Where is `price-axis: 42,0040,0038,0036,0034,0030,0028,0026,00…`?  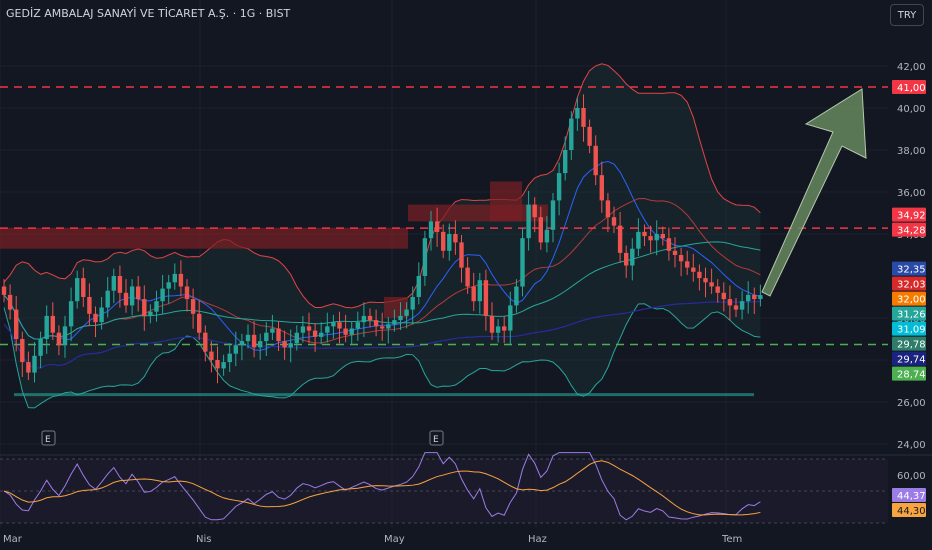
price-axis: 42,0040,0038,0036,0034,0030,0028,0026,00… is located at coordinates (909, 289).